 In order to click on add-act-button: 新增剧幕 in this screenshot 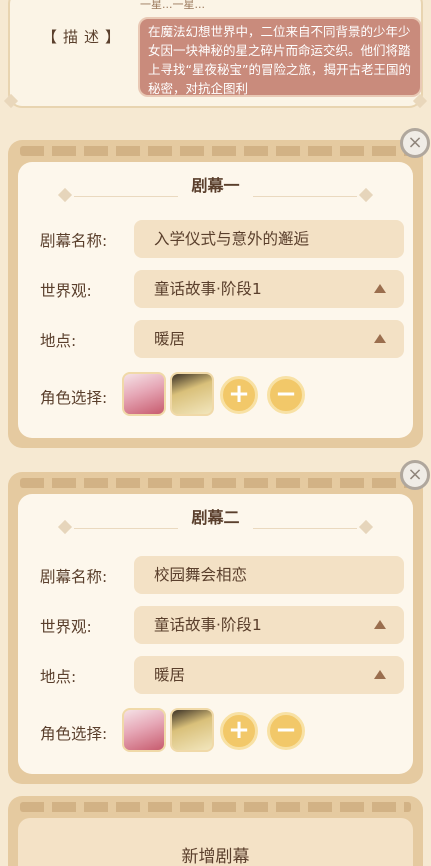, I will do `click(215, 842)`.